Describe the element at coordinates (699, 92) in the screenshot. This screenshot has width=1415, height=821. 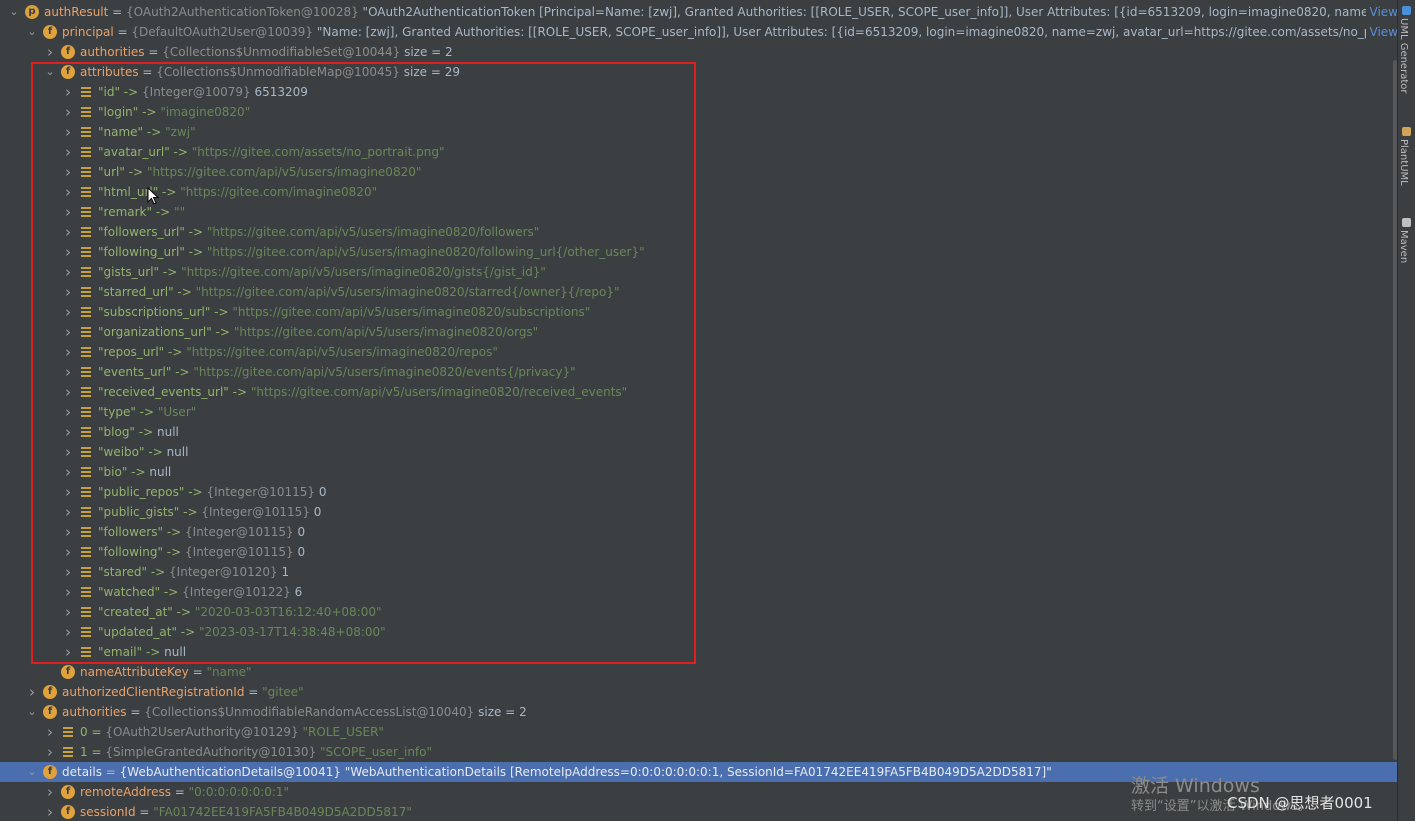
I see `tree-row: › "id" -> {Integer@10079} 6513209` at that location.